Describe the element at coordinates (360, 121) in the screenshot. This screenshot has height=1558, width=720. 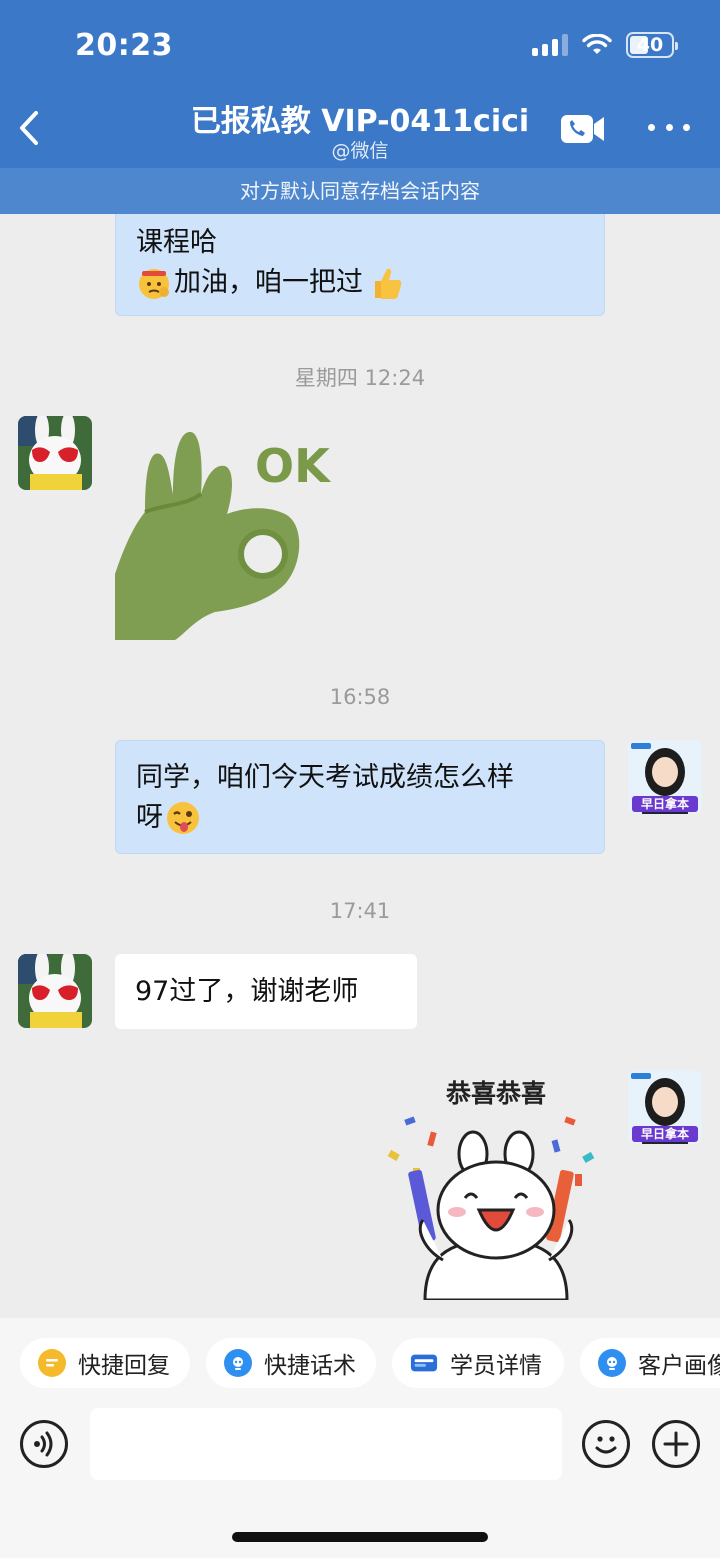
I see `chat-title: 已报私教 VIP-0411cici` at that location.